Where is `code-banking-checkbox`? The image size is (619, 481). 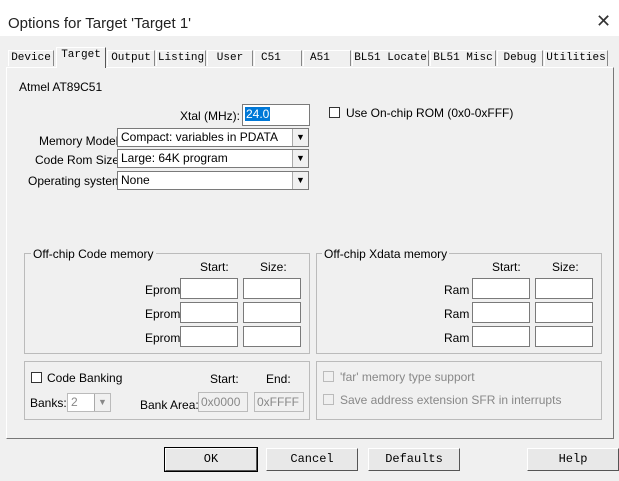 code-banking-checkbox is located at coordinates (36, 377).